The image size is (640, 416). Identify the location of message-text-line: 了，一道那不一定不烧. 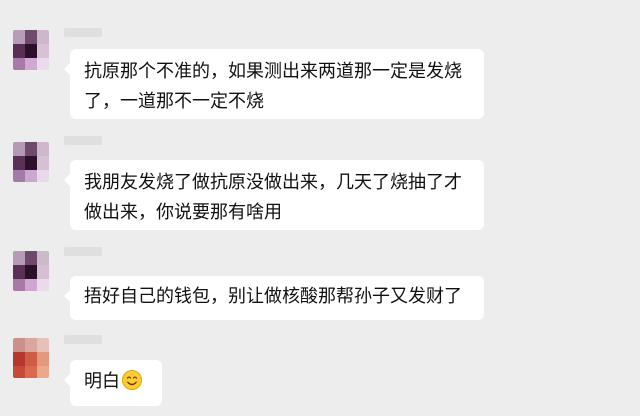
(174, 101).